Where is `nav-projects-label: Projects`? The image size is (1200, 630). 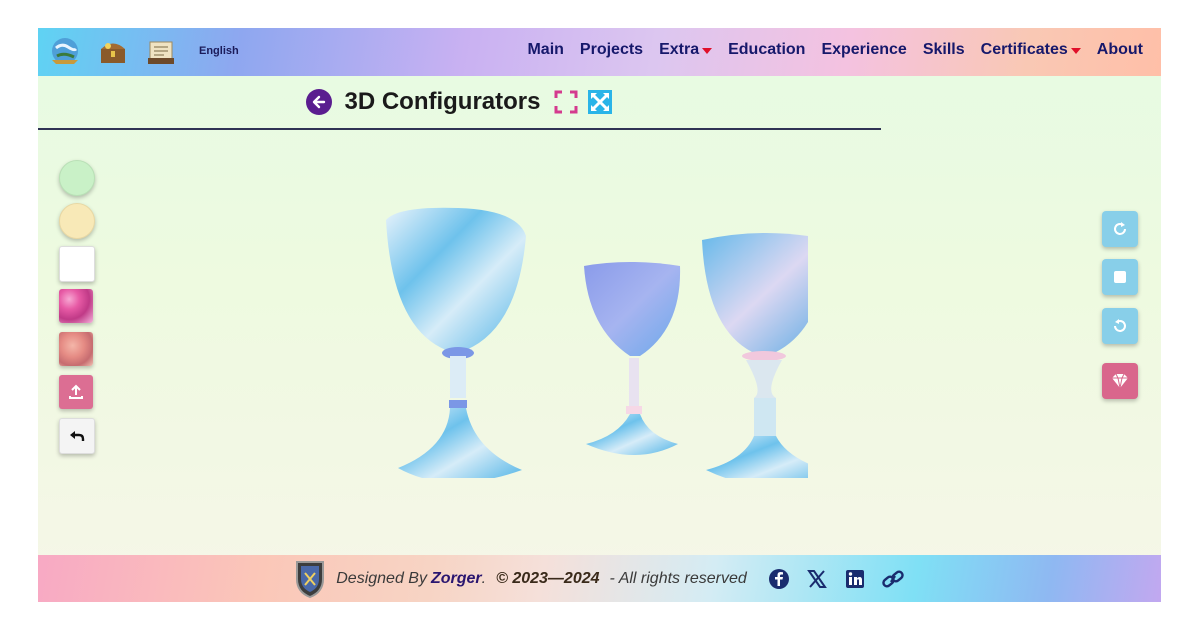
nav-projects-label: Projects is located at coordinates (611, 49).